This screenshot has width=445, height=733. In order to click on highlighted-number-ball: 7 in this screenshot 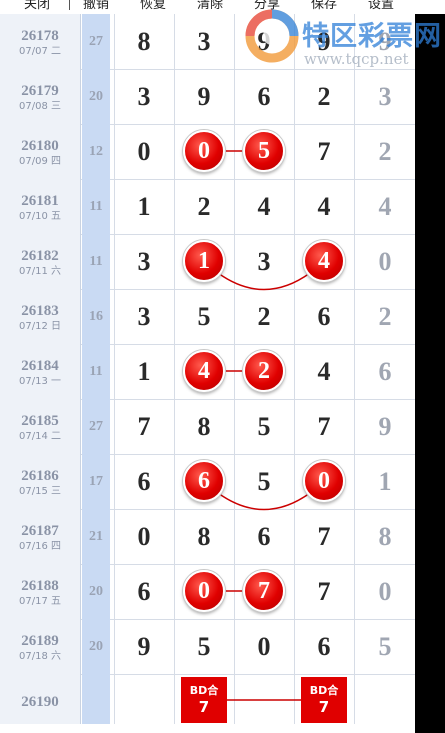, I will do `click(264, 591)`.